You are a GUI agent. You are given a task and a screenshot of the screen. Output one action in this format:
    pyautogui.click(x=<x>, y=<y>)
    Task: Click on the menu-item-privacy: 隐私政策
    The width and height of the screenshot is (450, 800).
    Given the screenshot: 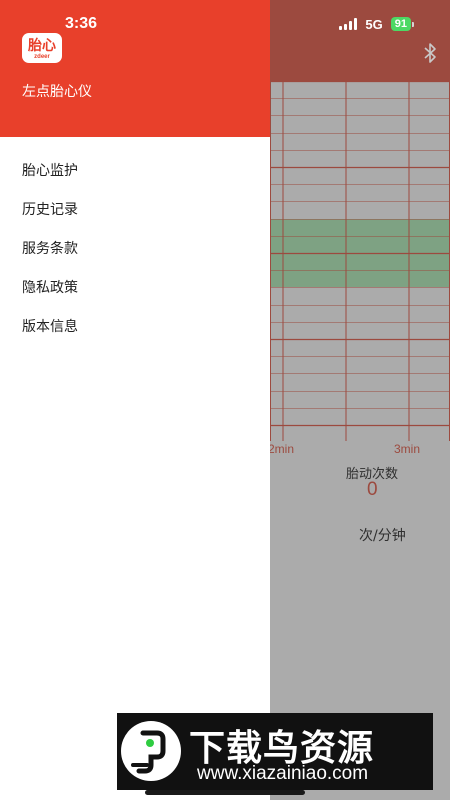 What is the action you would take?
    pyautogui.click(x=135, y=288)
    